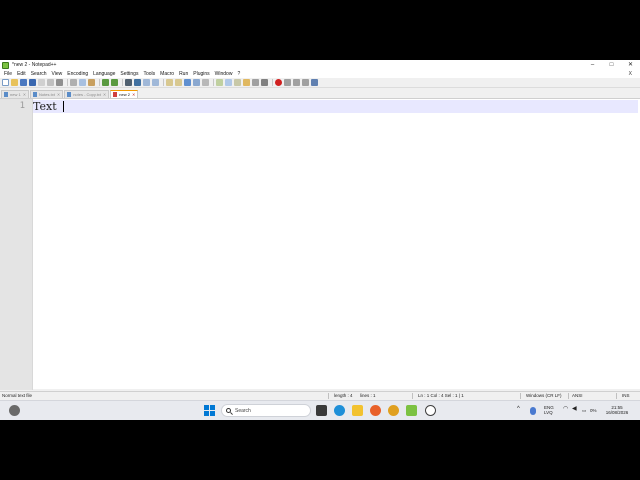 Image resolution: width=640 pixels, height=480 pixels. What do you see at coordinates (375, 410) in the screenshot?
I see `firefox-icon` at bounding box center [375, 410].